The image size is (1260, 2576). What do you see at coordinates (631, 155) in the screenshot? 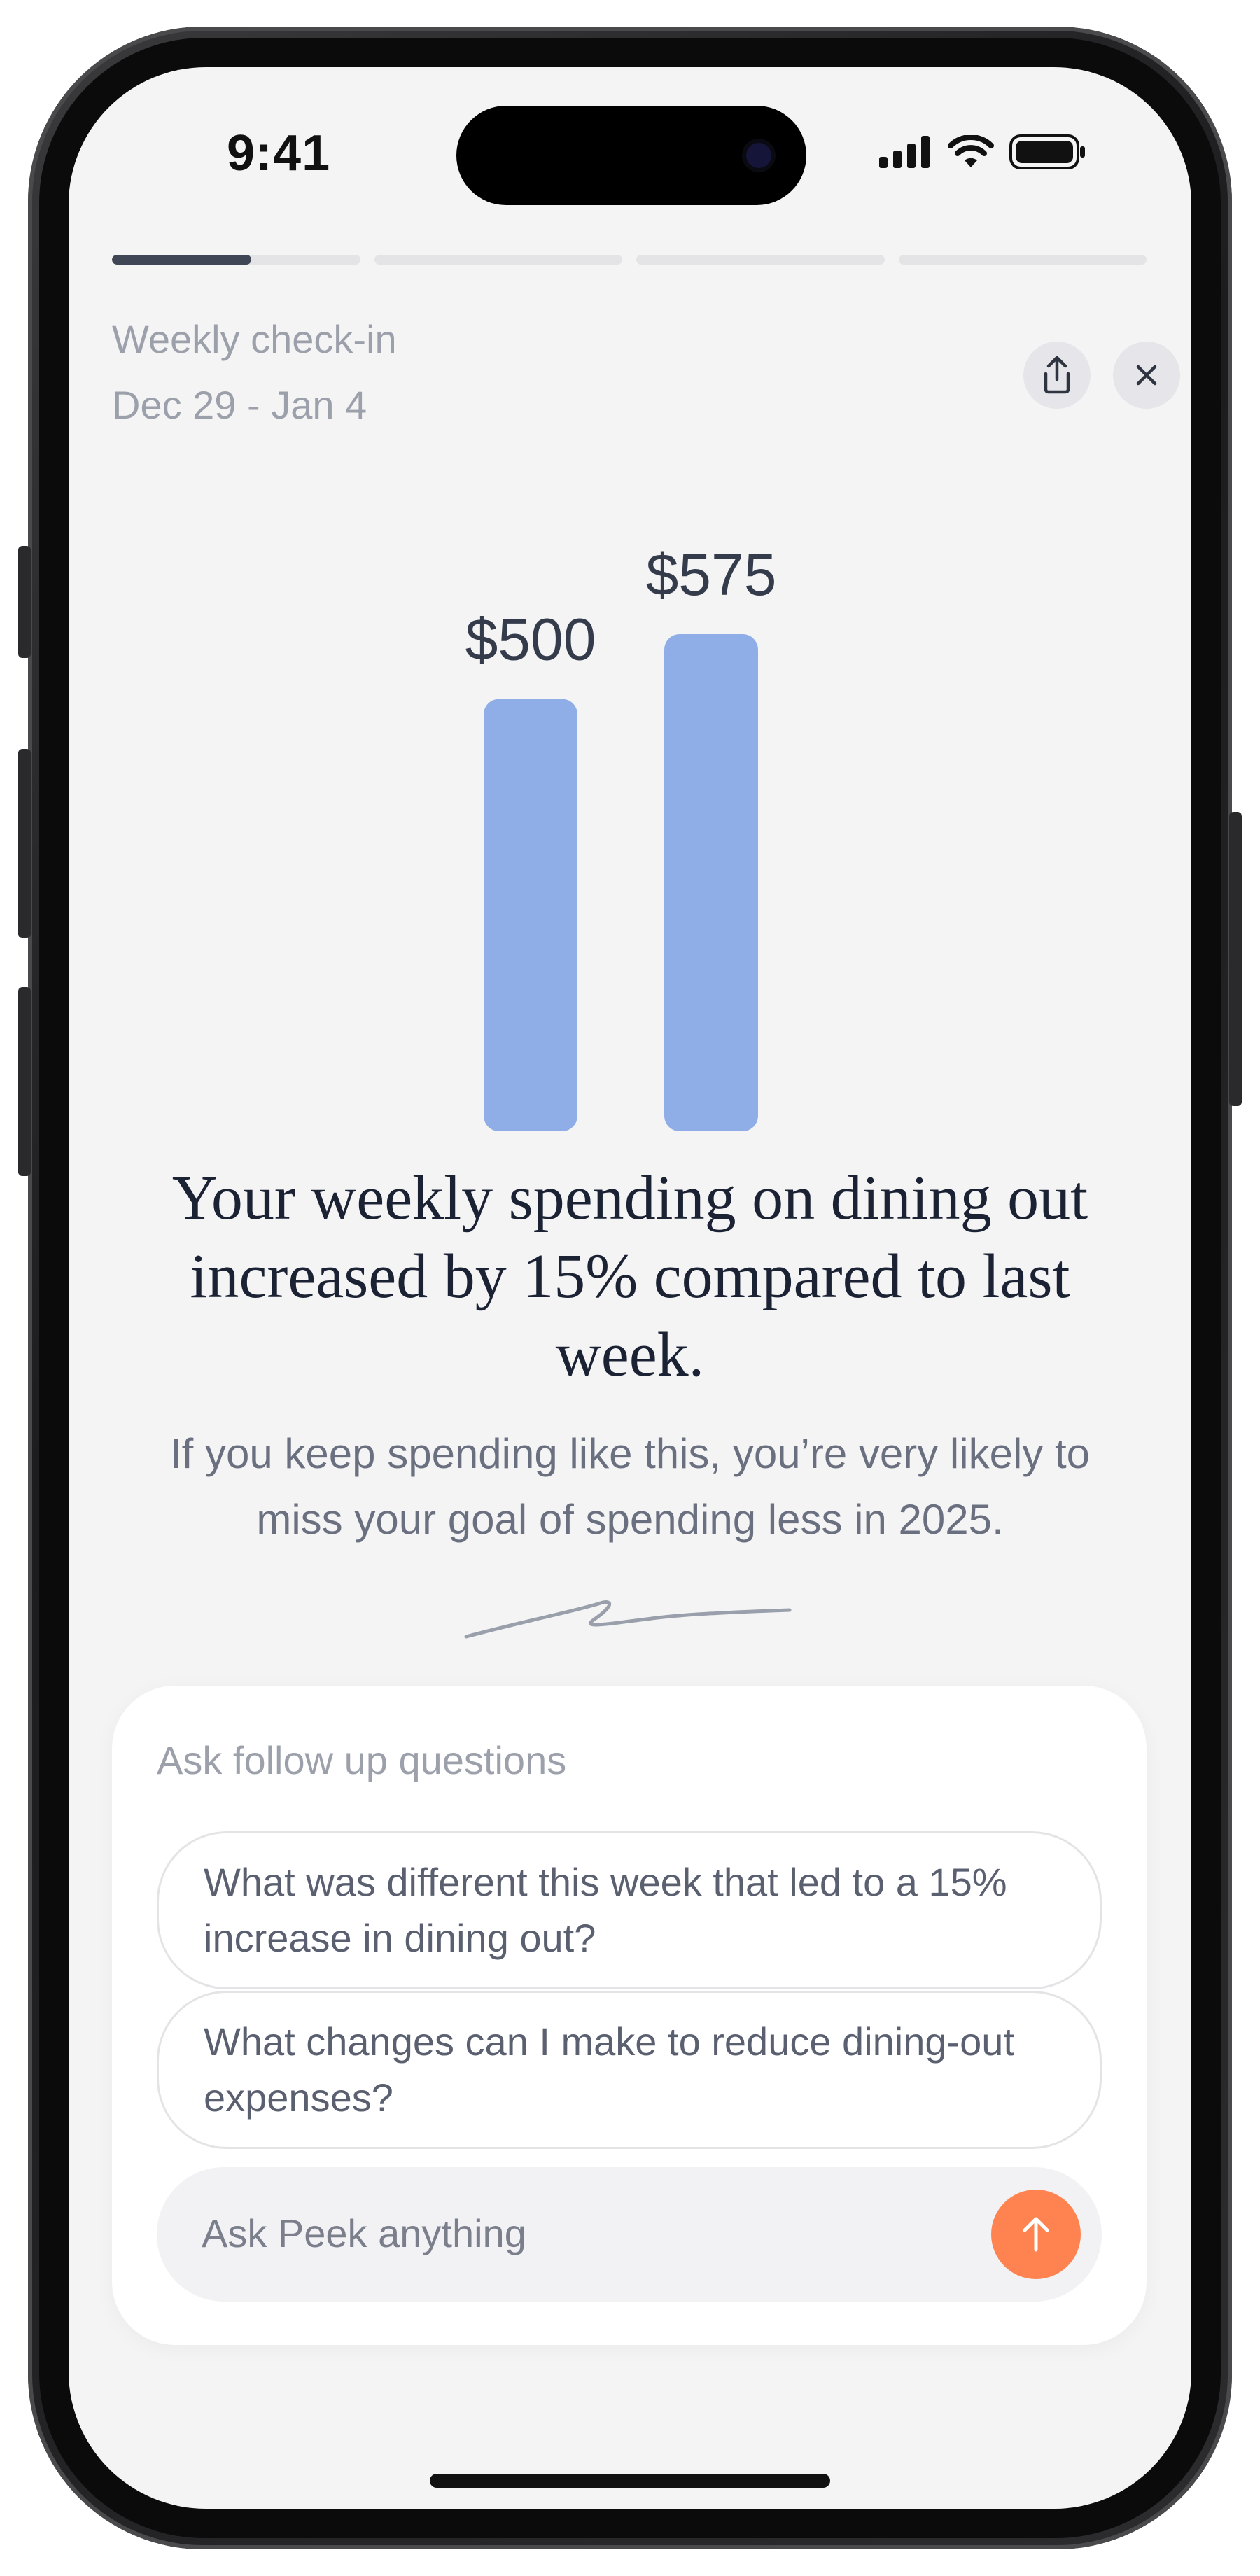
I see `dynamic-island` at bounding box center [631, 155].